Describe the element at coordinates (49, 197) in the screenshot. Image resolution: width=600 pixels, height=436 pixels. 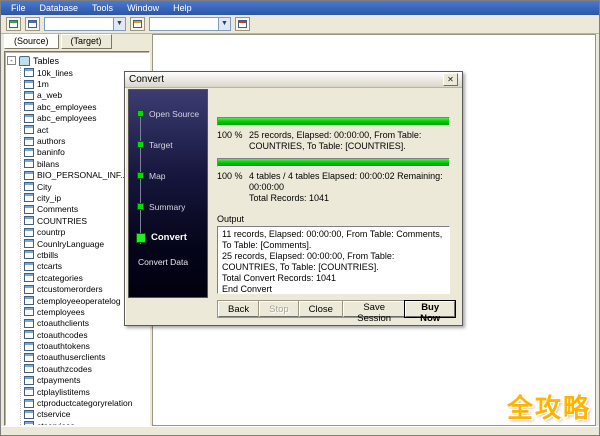
I see `table-name: city_ip` at that location.